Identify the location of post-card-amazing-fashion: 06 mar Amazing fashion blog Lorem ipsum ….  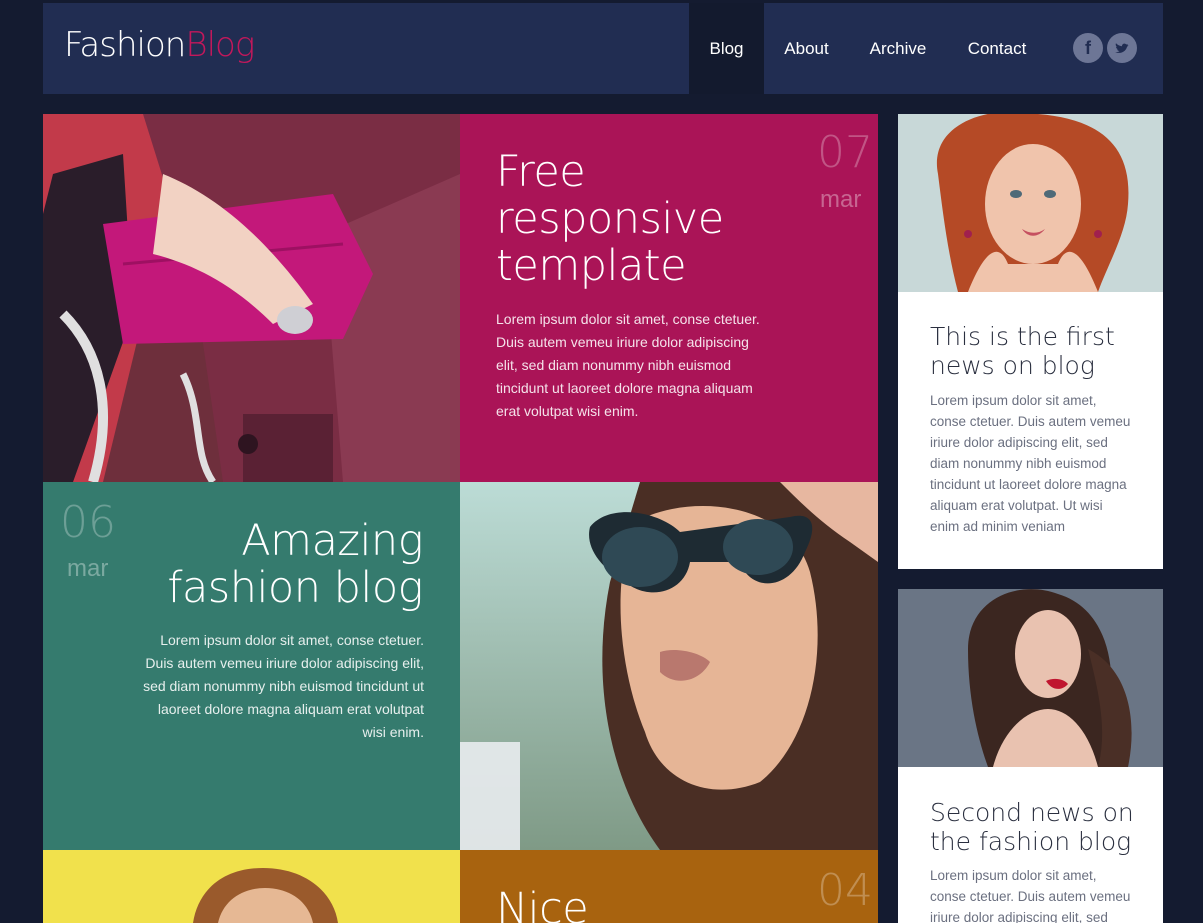
(251, 666).